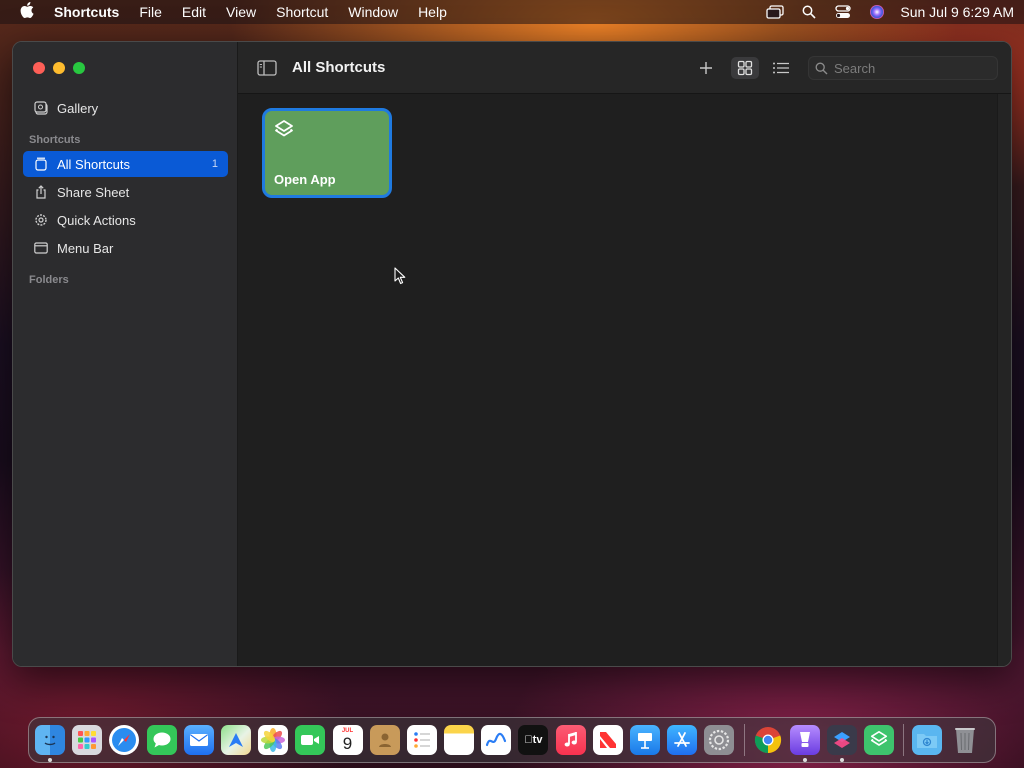 This screenshot has width=1024, height=768. What do you see at coordinates (768, 740) in the screenshot?
I see `dock-chrome-icon` at bounding box center [768, 740].